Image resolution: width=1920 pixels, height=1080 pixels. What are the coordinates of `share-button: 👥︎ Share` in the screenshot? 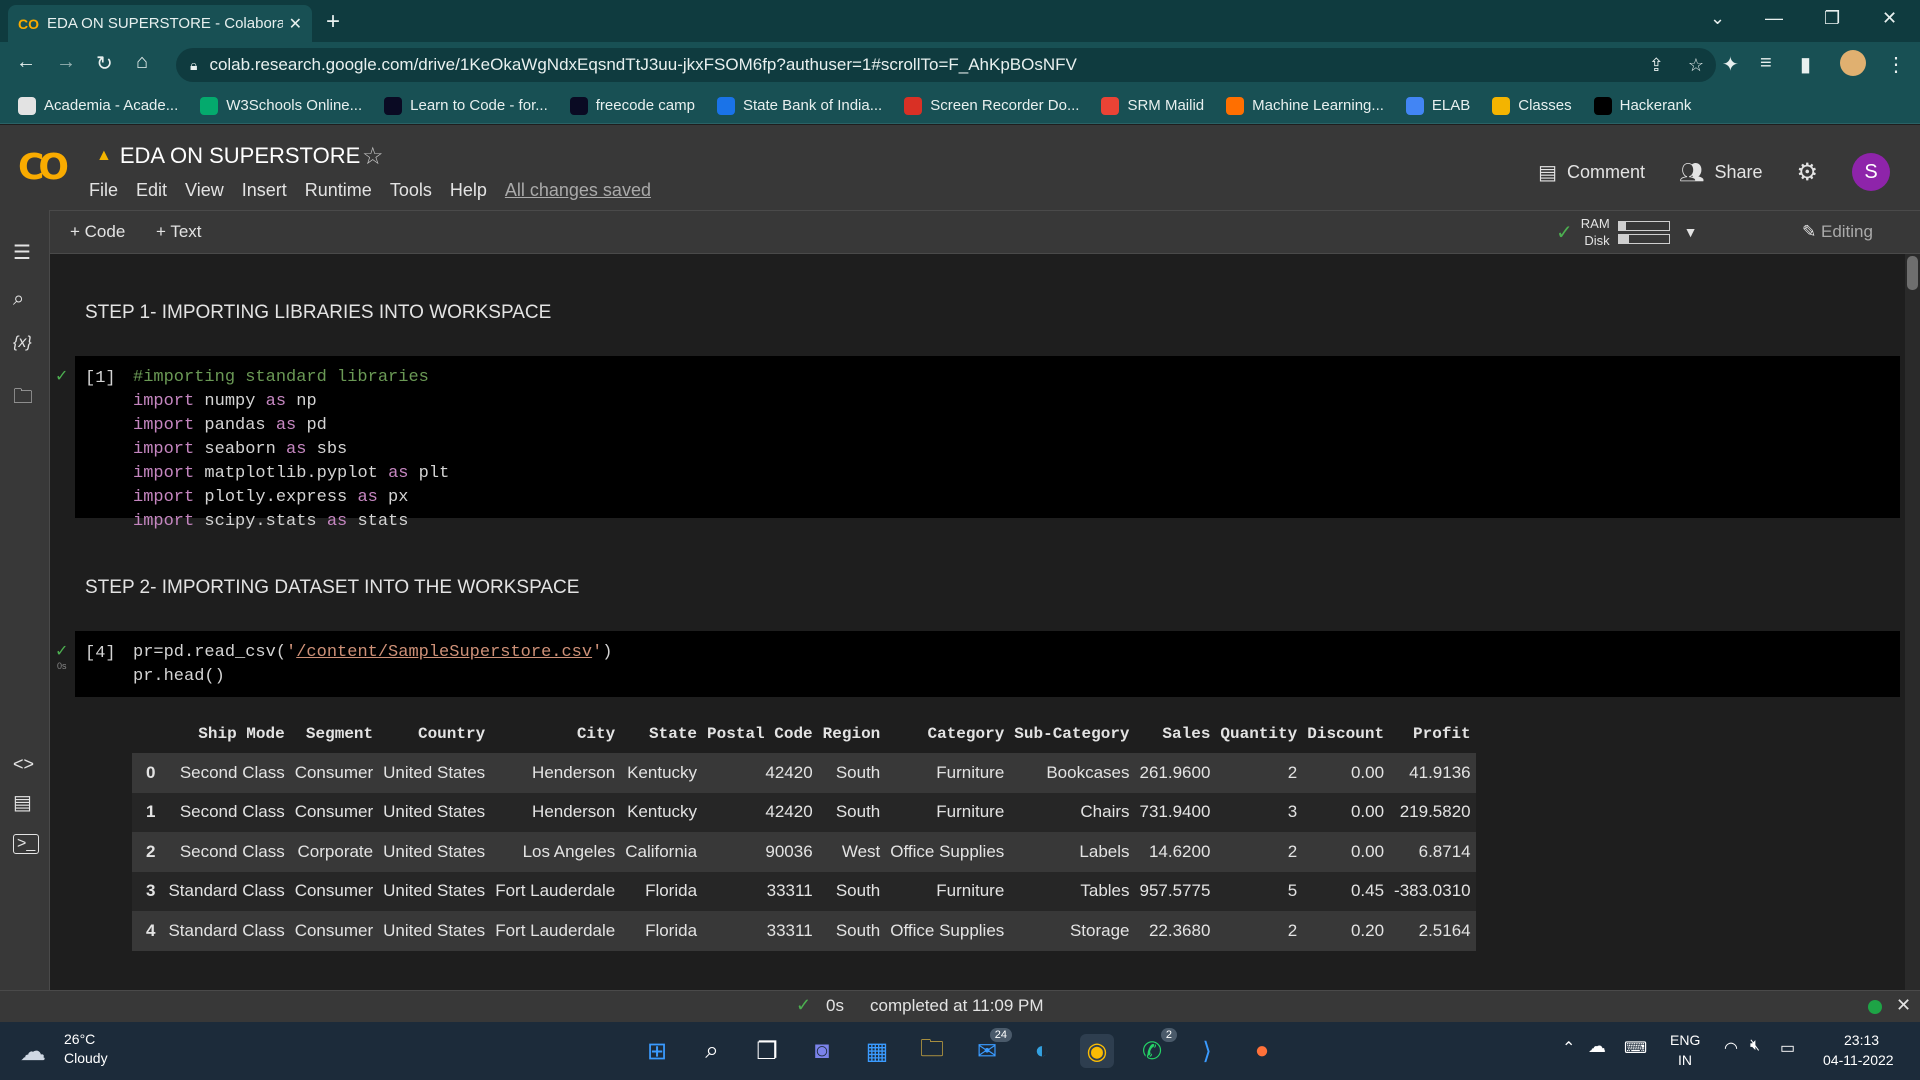 It's located at (1720, 172).